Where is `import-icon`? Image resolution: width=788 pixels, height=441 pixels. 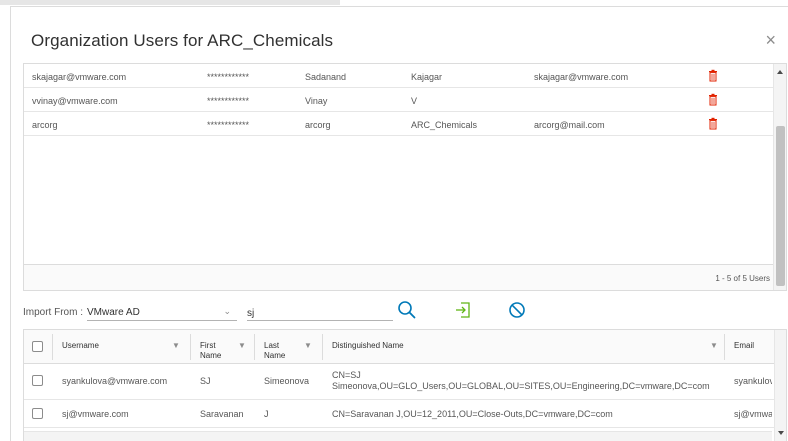
import-icon is located at coordinates (464, 310).